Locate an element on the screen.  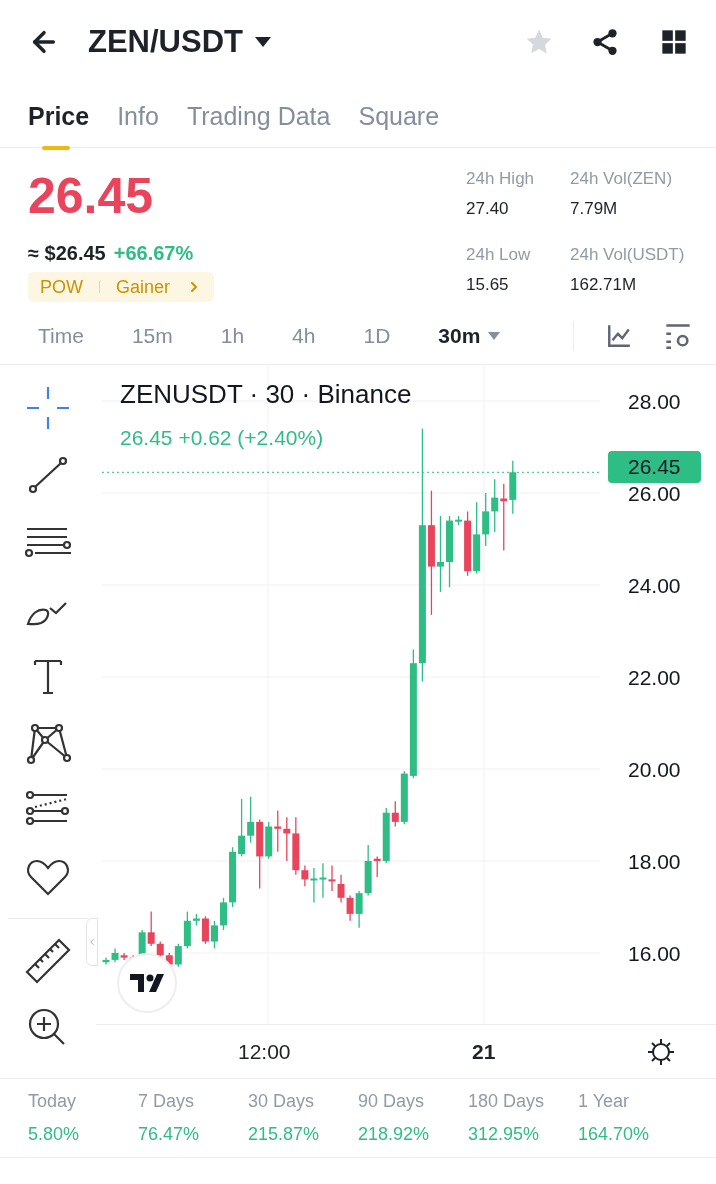
chart-title: ZENUSDT · 30 · Binance is located at coordinates (266, 394).